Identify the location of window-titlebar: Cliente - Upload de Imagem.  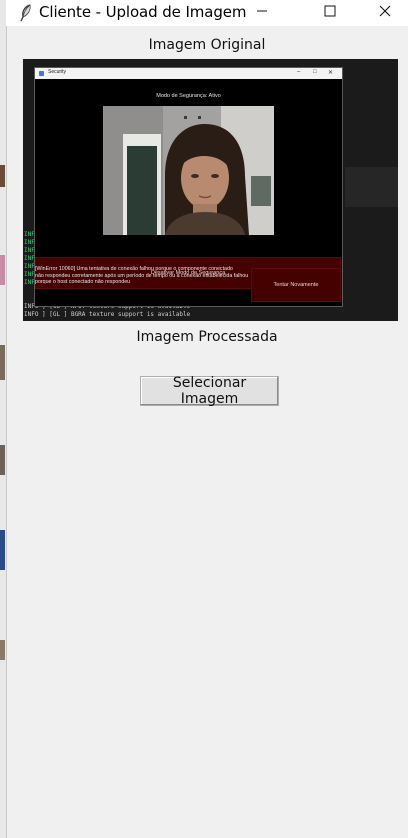
(207, 13).